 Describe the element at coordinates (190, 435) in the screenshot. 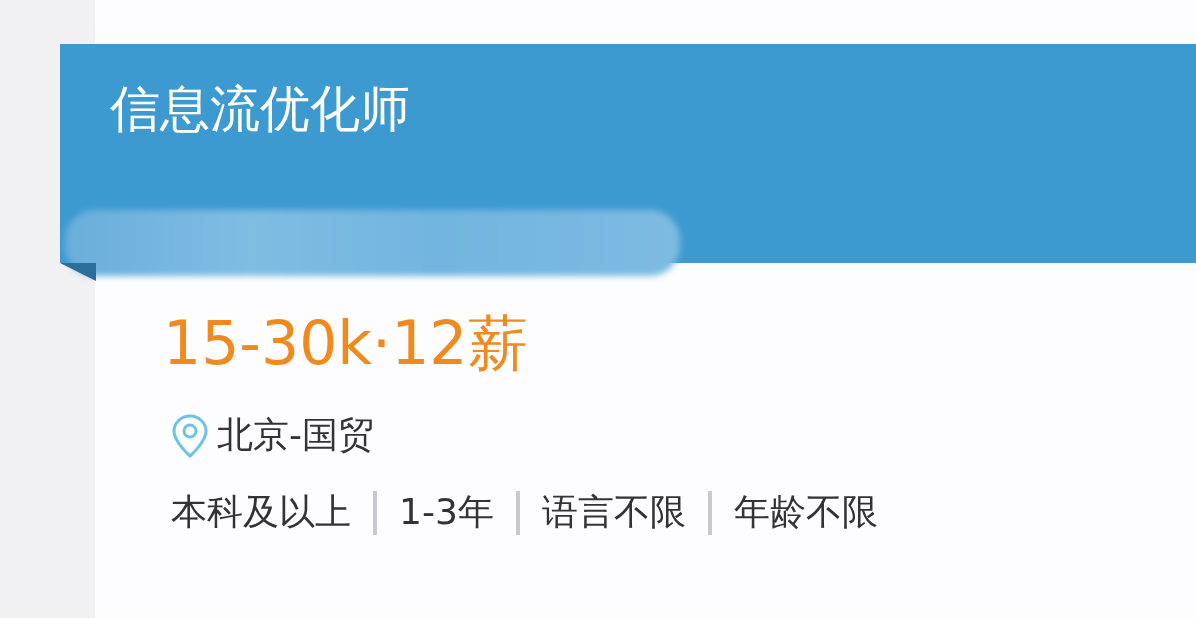

I see `location-pin-icon` at that location.